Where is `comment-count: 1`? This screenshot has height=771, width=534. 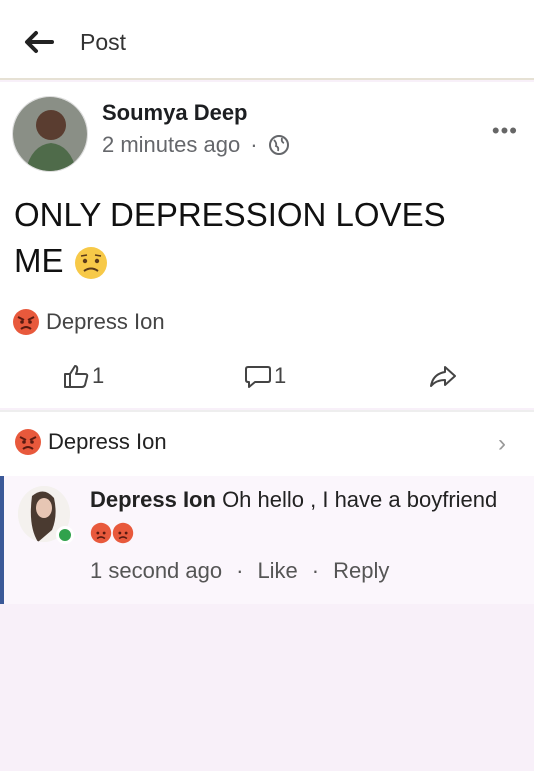
comment-count: 1 is located at coordinates (280, 375).